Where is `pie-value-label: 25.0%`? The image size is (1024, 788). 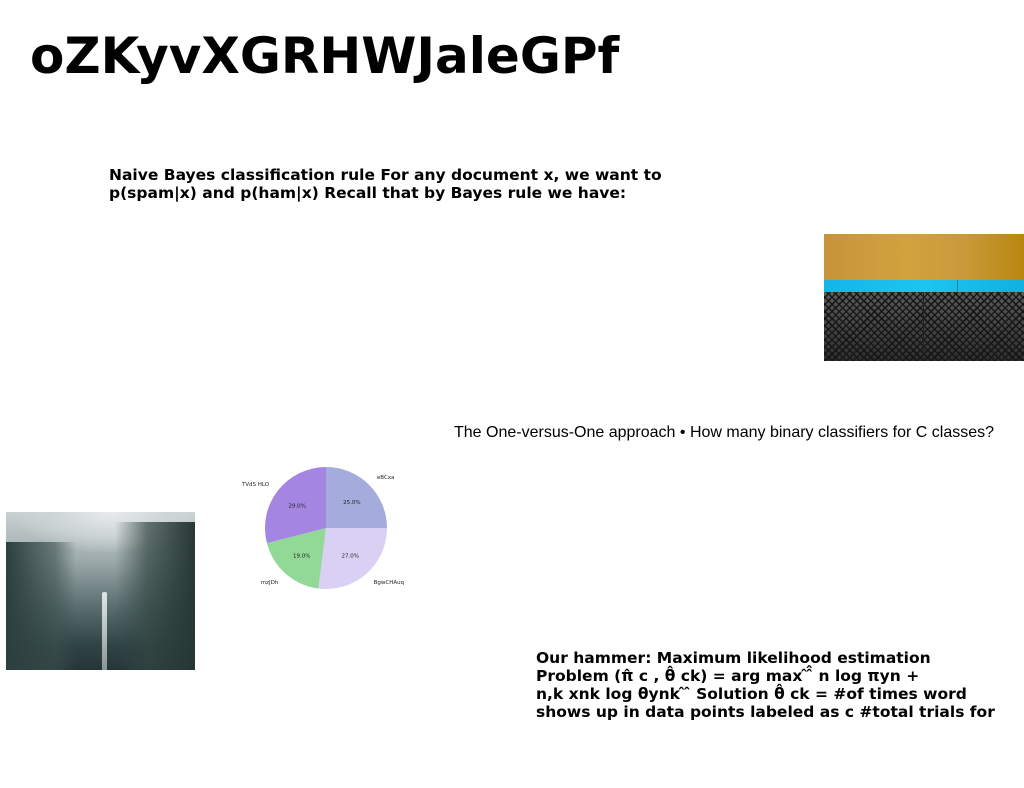
pie-value-label: 25.0% is located at coordinates (351, 503).